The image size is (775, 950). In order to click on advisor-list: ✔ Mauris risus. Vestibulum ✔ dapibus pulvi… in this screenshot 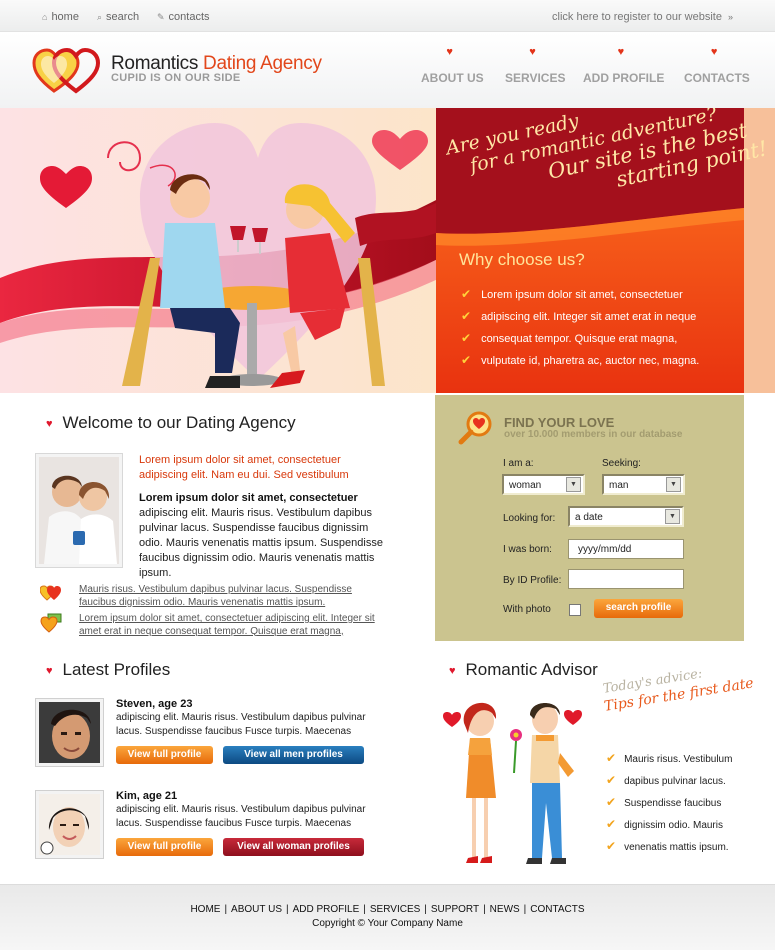, I will do `click(669, 806)`.